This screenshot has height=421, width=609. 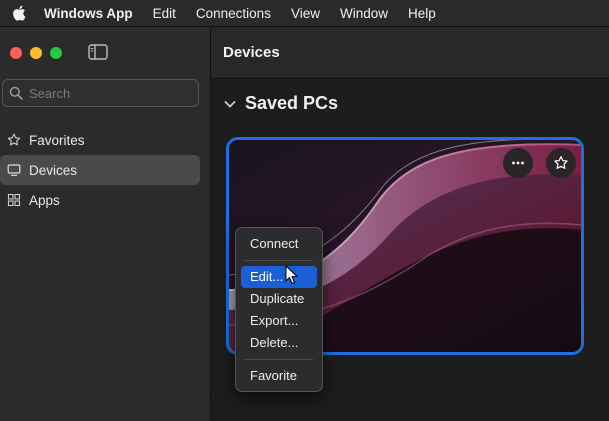 What do you see at coordinates (56, 53) in the screenshot?
I see `zoom-window-button` at bounding box center [56, 53].